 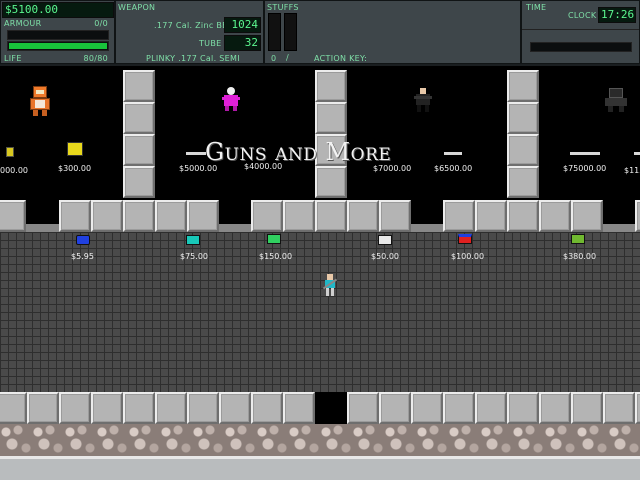 What do you see at coordinates (23, 23) in the screenshot?
I see `armour-label: ARMOUR` at bounding box center [23, 23].